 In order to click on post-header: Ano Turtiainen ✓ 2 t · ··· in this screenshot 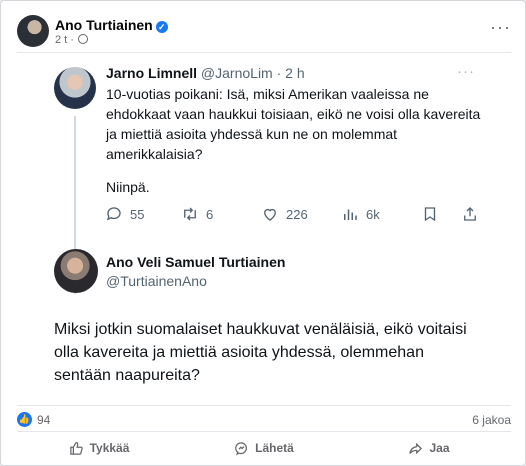, I will do `click(264, 31)`.